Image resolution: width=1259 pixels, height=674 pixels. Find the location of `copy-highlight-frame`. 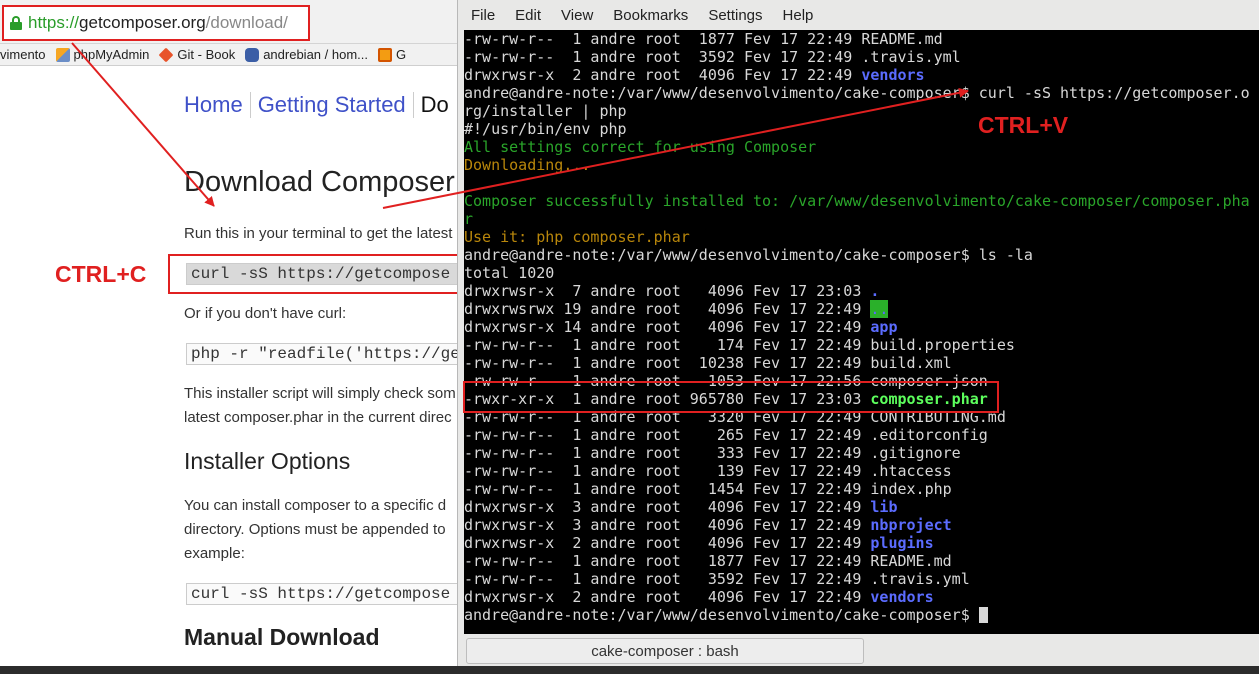

copy-highlight-frame is located at coordinates (314, 274).